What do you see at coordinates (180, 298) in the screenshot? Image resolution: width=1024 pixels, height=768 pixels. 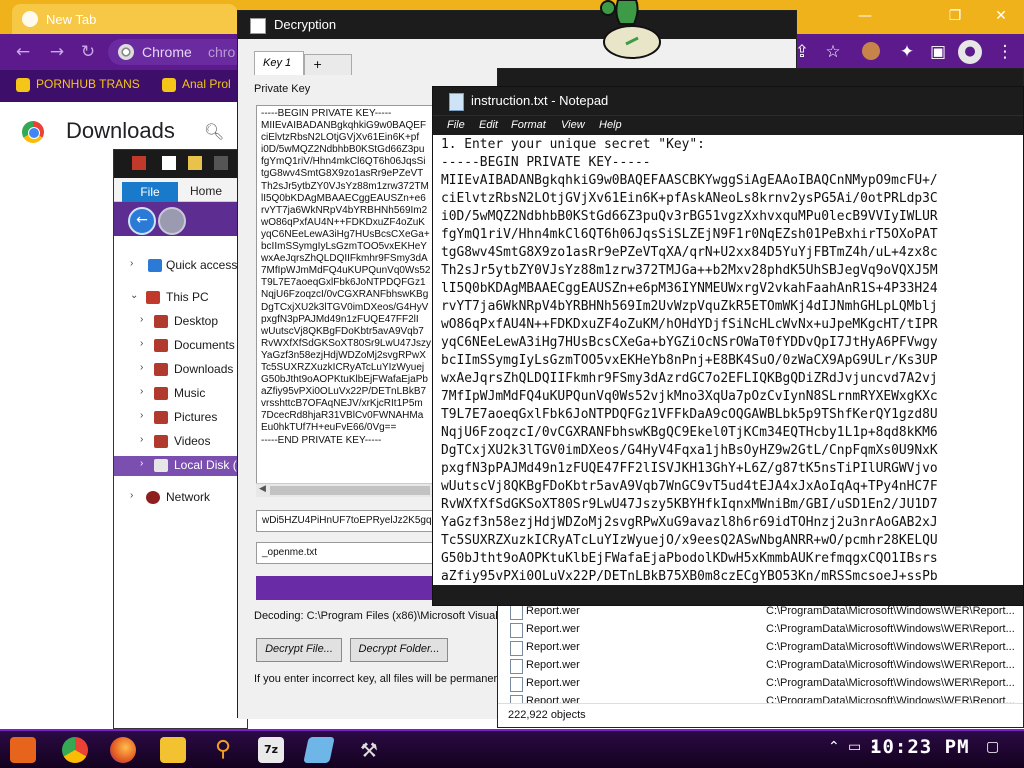 I see `tree-item-this-pc: ⌄ This PC` at bounding box center [180, 298].